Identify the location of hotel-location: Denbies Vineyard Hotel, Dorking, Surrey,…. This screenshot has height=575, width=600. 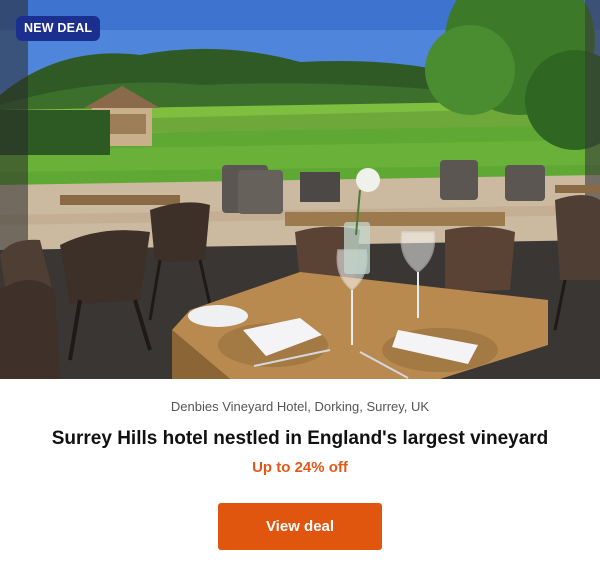
(300, 406).